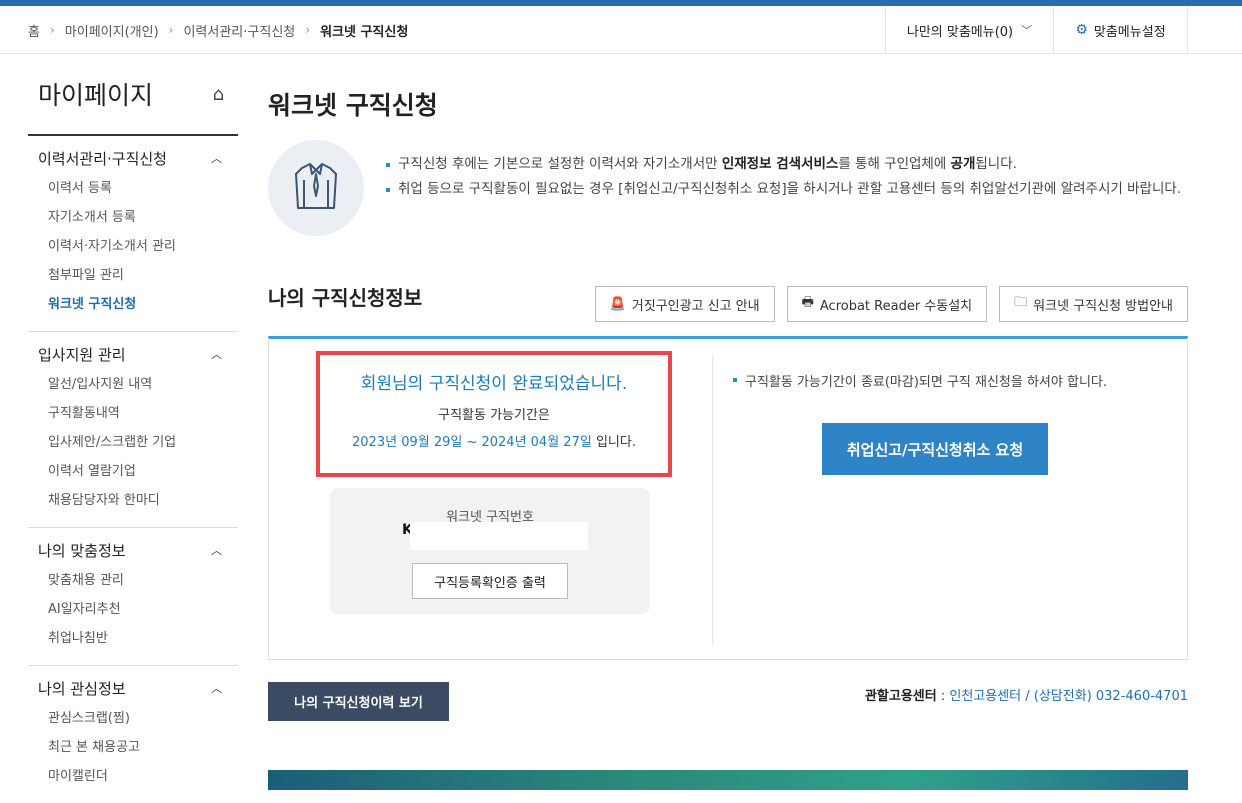 This screenshot has width=1242, height=803. I want to click on sidebar-group-title: 이력서관리·구직신청, so click(102, 158).